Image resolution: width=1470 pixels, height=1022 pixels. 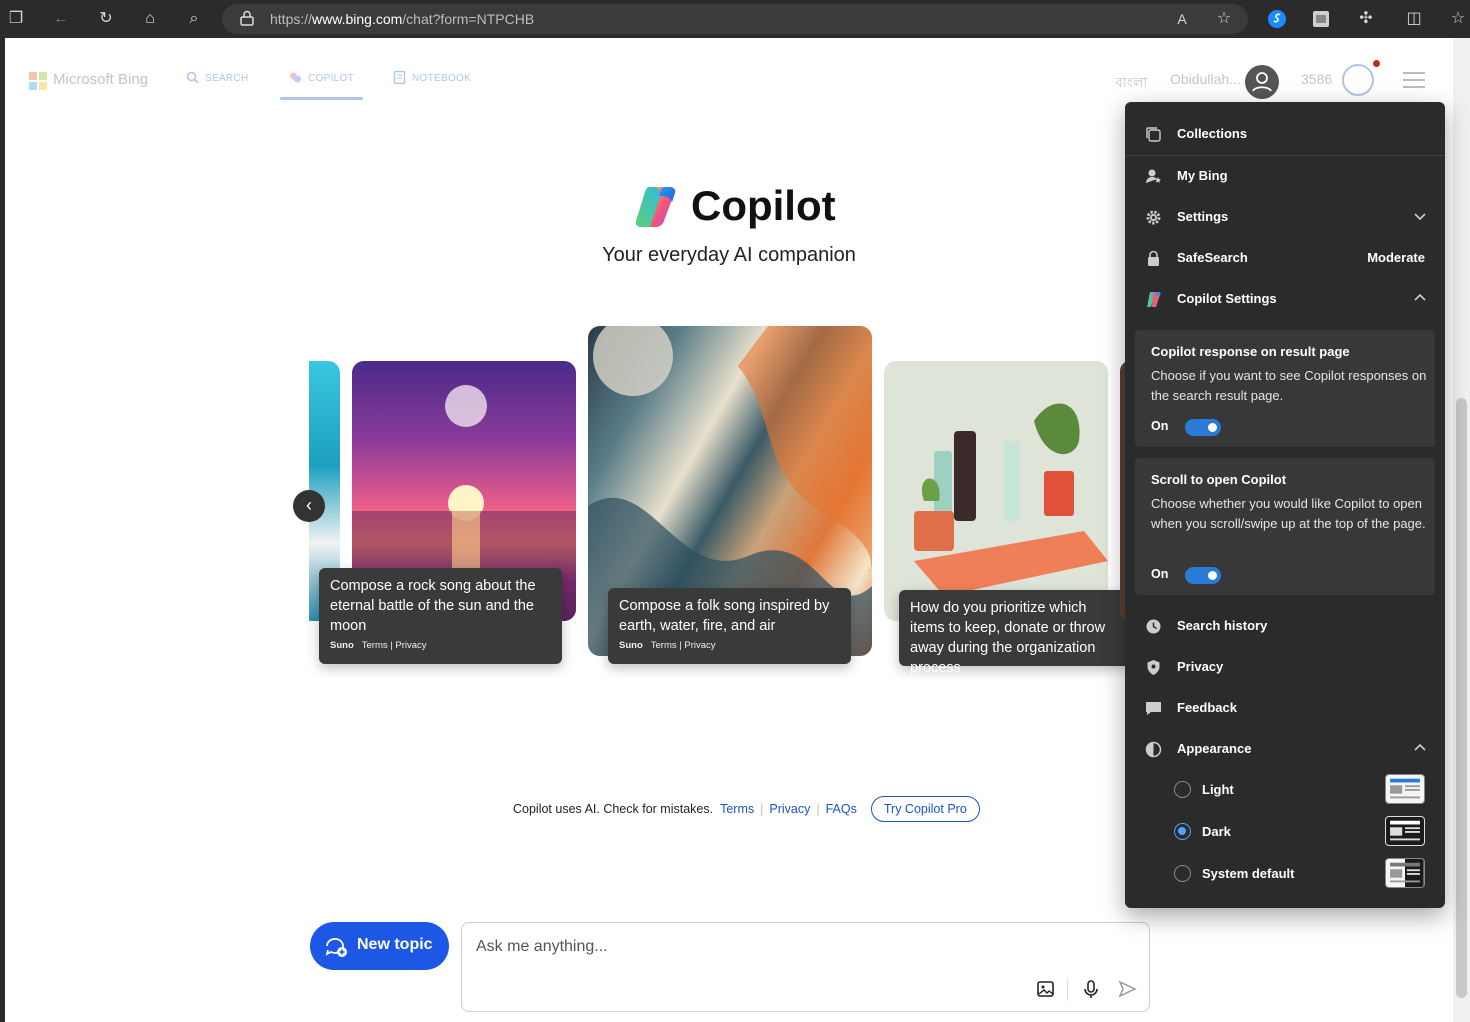 I want to click on copilot-logo-icon, so click(x=655, y=207).